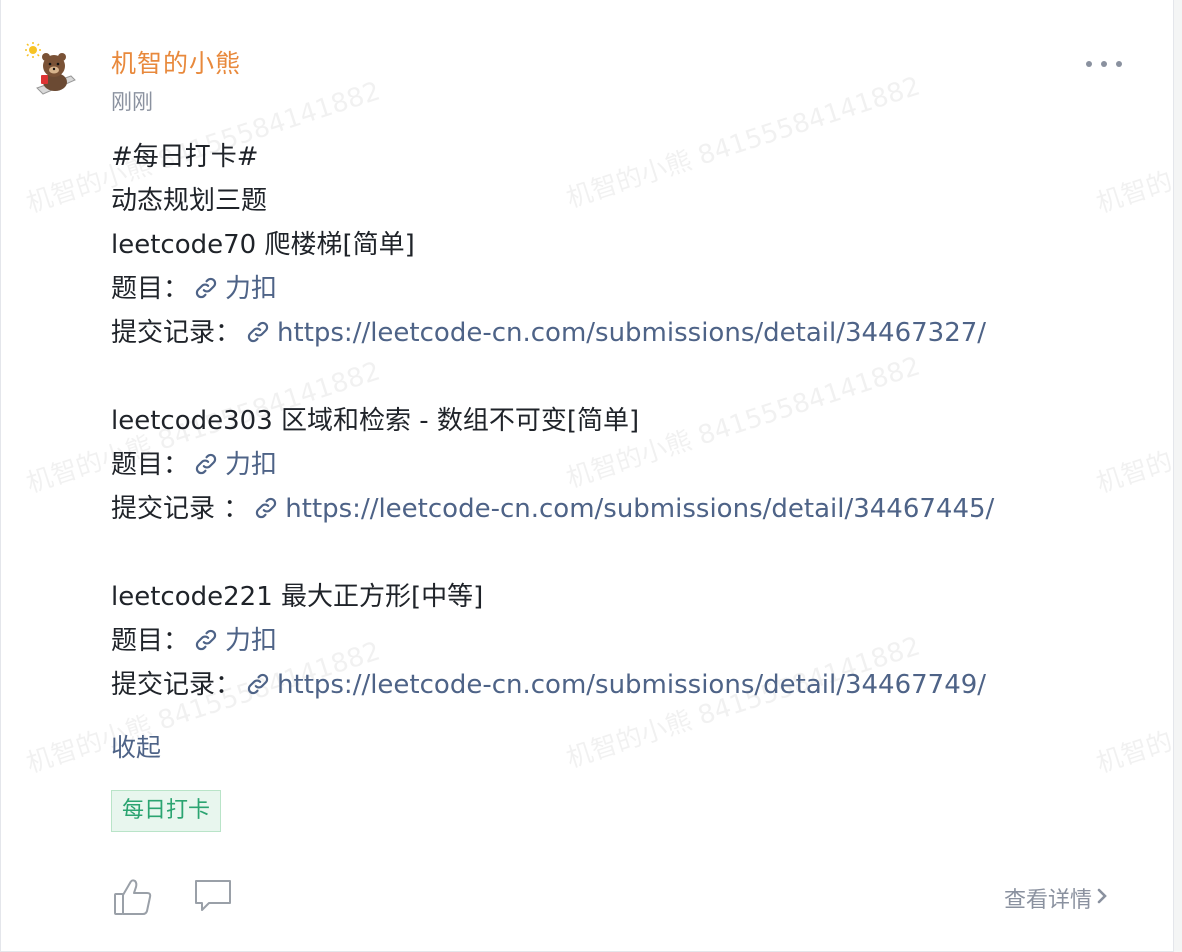 The height and width of the screenshot is (952, 1182). Describe the element at coordinates (176, 62) in the screenshot. I see `author-name: 机智的小熊` at that location.